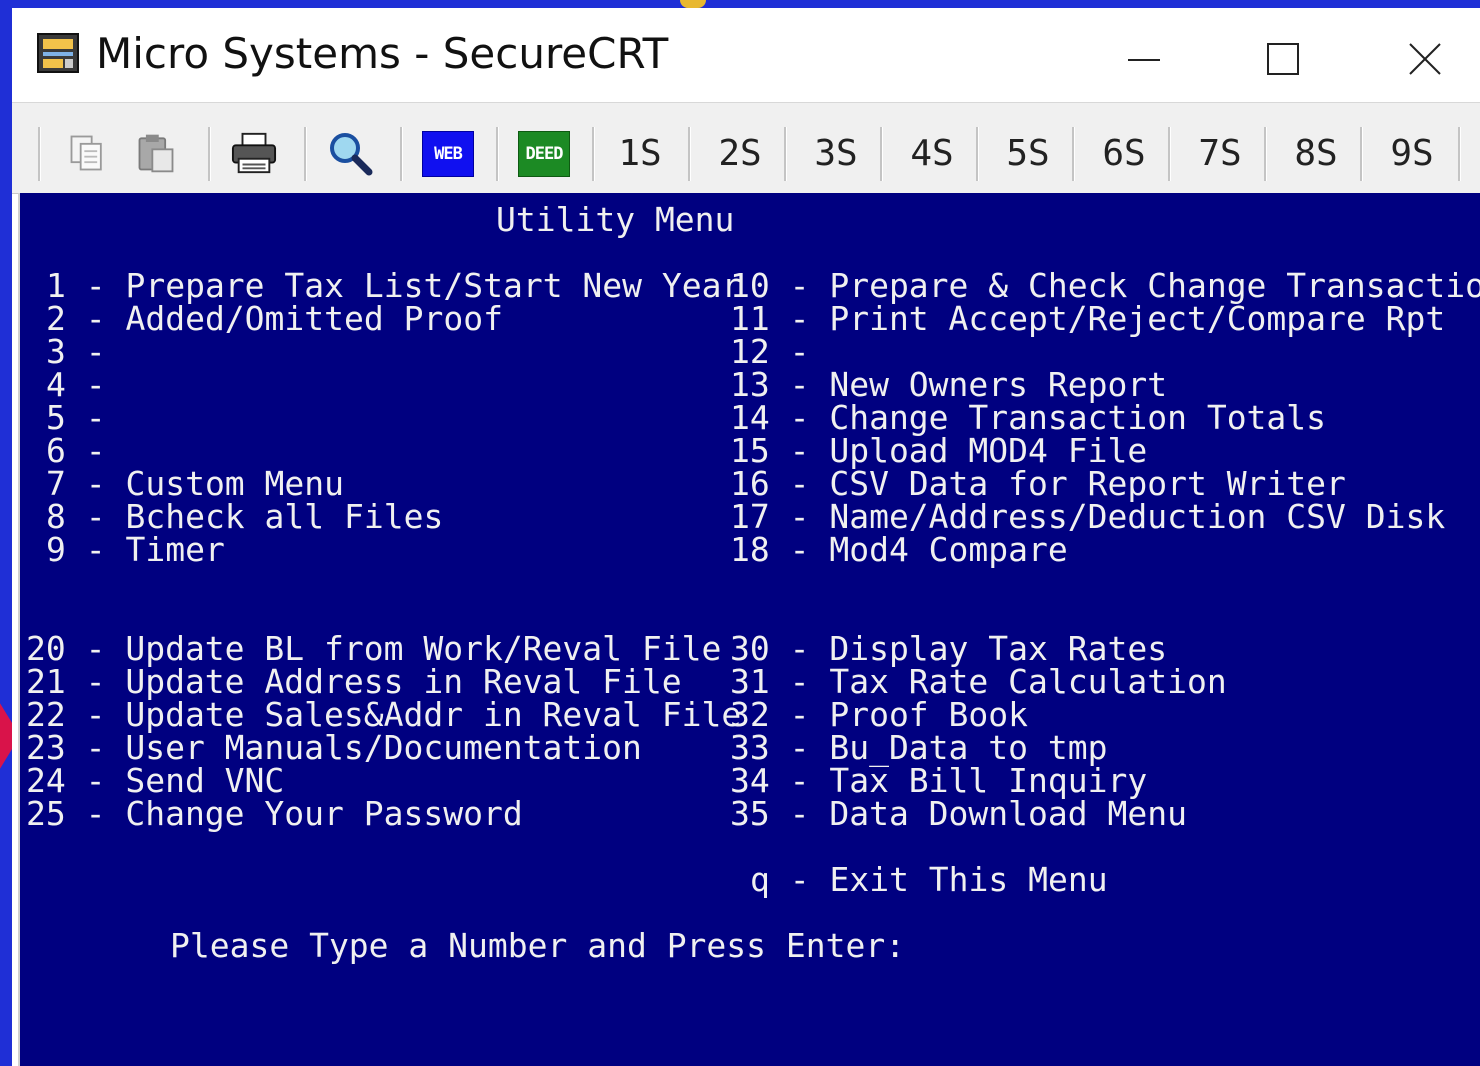 Image resolution: width=1480 pixels, height=1066 pixels. I want to click on menu-option: 35 - Data Download Menu, so click(958, 813).